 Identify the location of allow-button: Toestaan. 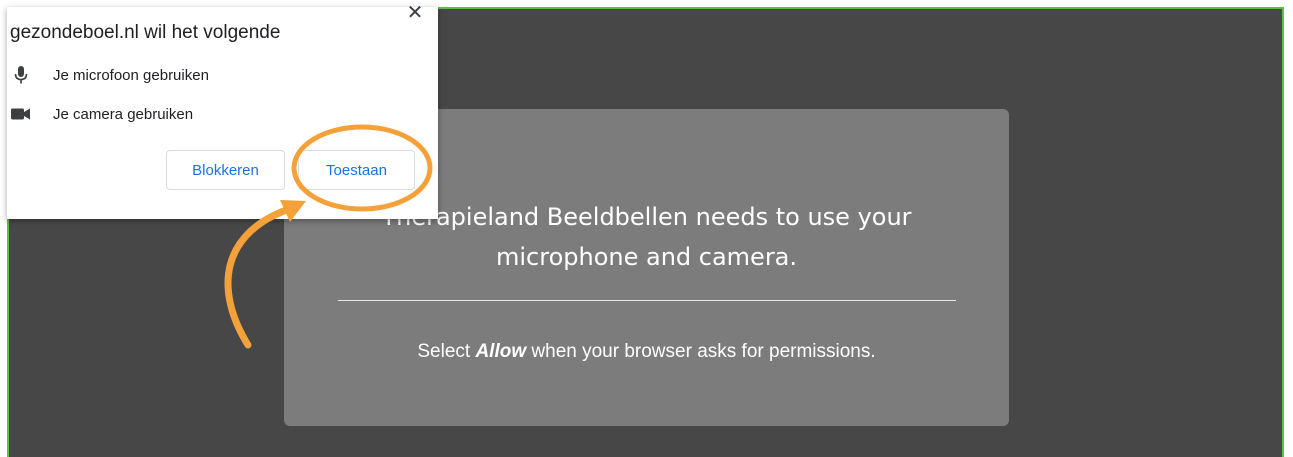
(356, 170).